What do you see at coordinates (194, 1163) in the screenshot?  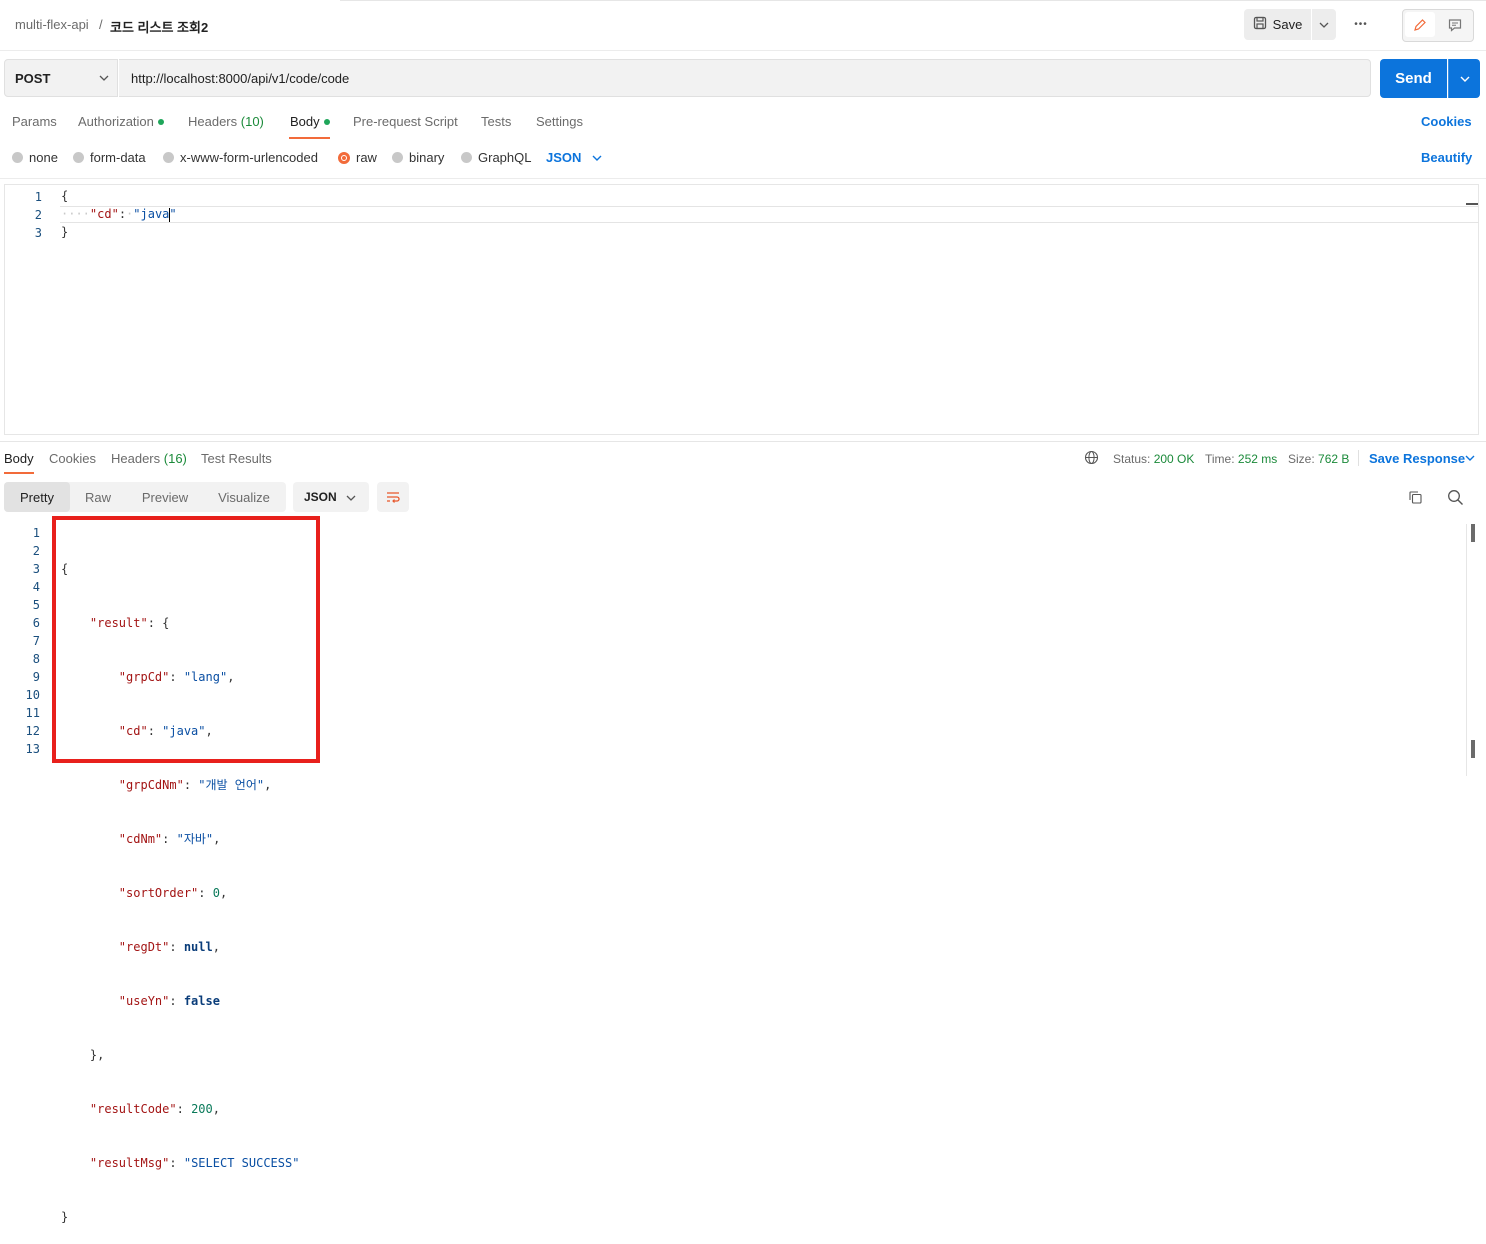 I see `code-line: "resultMsg": "SELECT SUCCESS"` at bounding box center [194, 1163].